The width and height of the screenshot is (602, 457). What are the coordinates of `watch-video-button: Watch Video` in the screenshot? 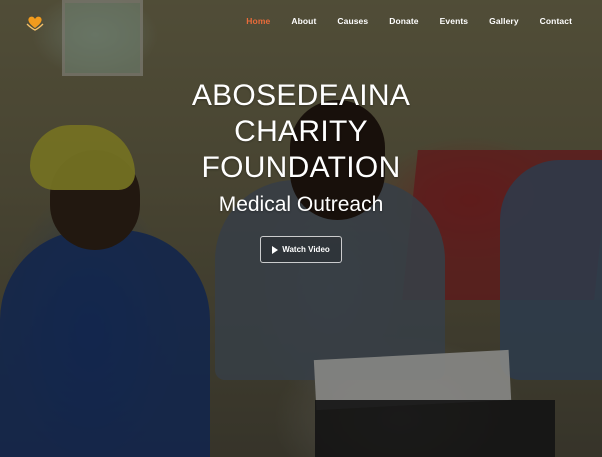 It's located at (301, 249).